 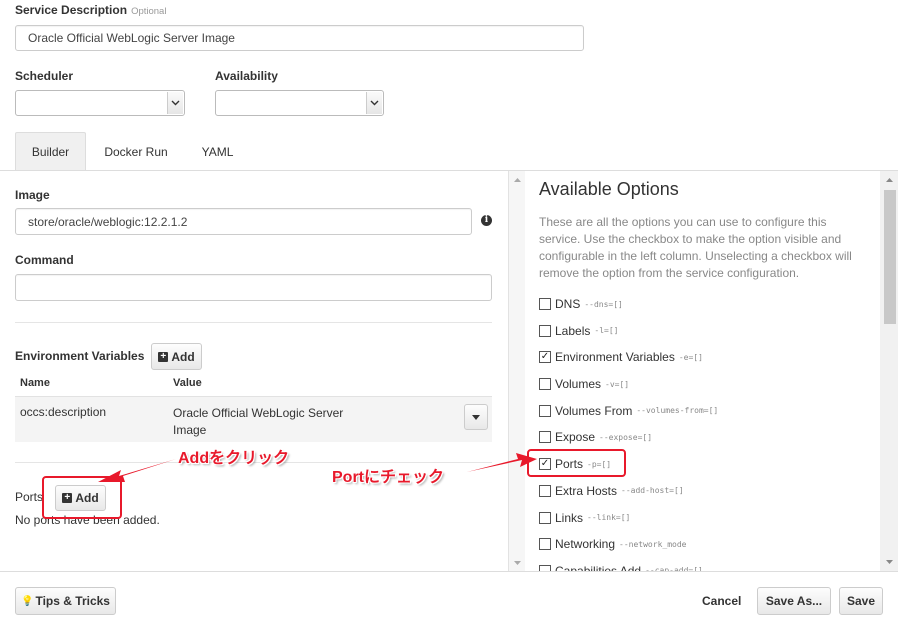 What do you see at coordinates (317, 467) in the screenshot?
I see `annotation-arrows` at bounding box center [317, 467].